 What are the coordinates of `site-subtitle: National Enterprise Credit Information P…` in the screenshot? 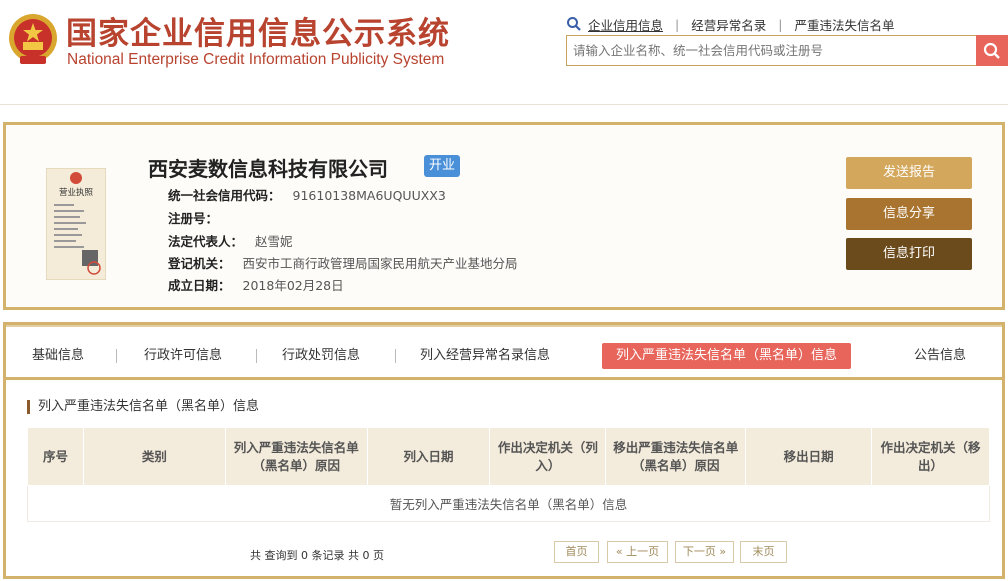 It's located at (256, 59).